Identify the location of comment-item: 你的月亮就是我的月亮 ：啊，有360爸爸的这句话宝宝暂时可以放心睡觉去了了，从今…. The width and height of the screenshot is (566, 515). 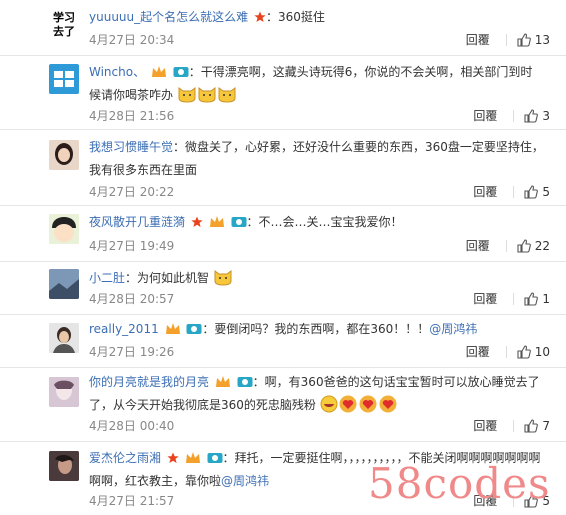
(283, 404).